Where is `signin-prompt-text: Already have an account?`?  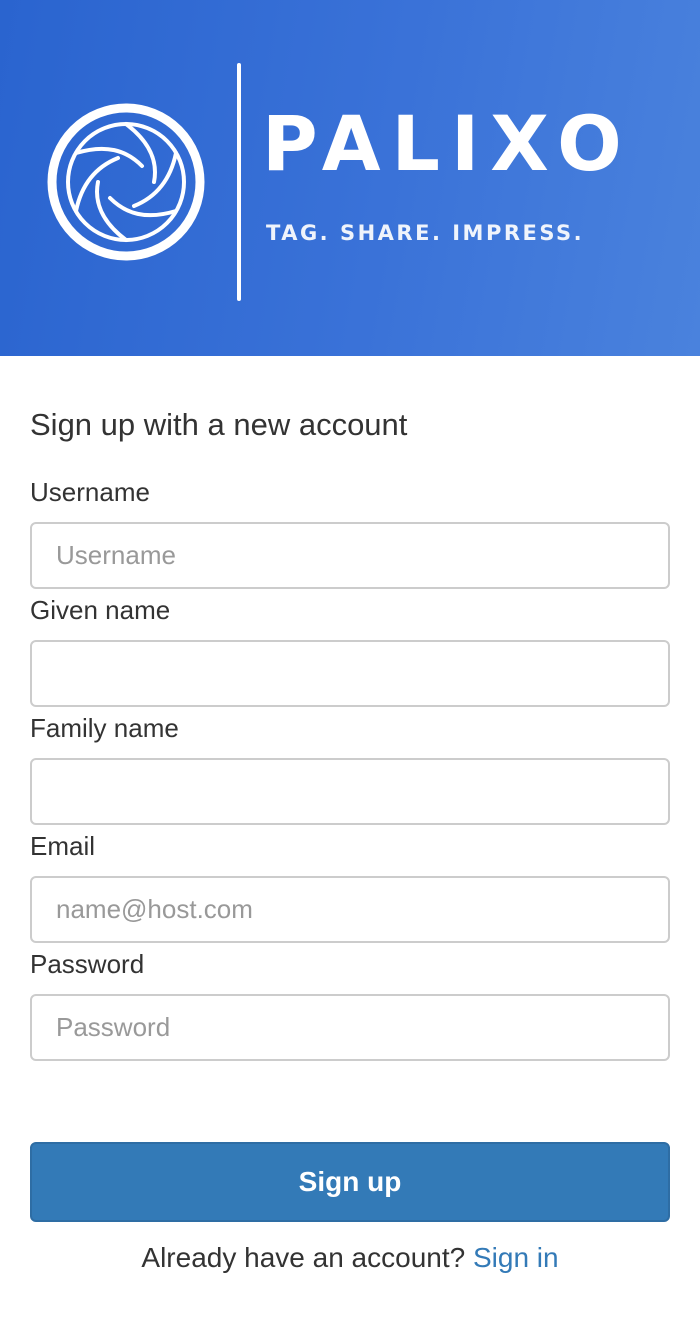
signin-prompt-text: Already have an account? is located at coordinates (303, 1257).